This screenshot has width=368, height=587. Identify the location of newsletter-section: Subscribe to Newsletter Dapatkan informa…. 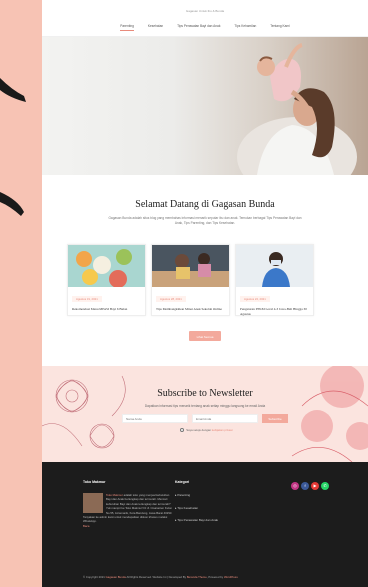
(205, 414).